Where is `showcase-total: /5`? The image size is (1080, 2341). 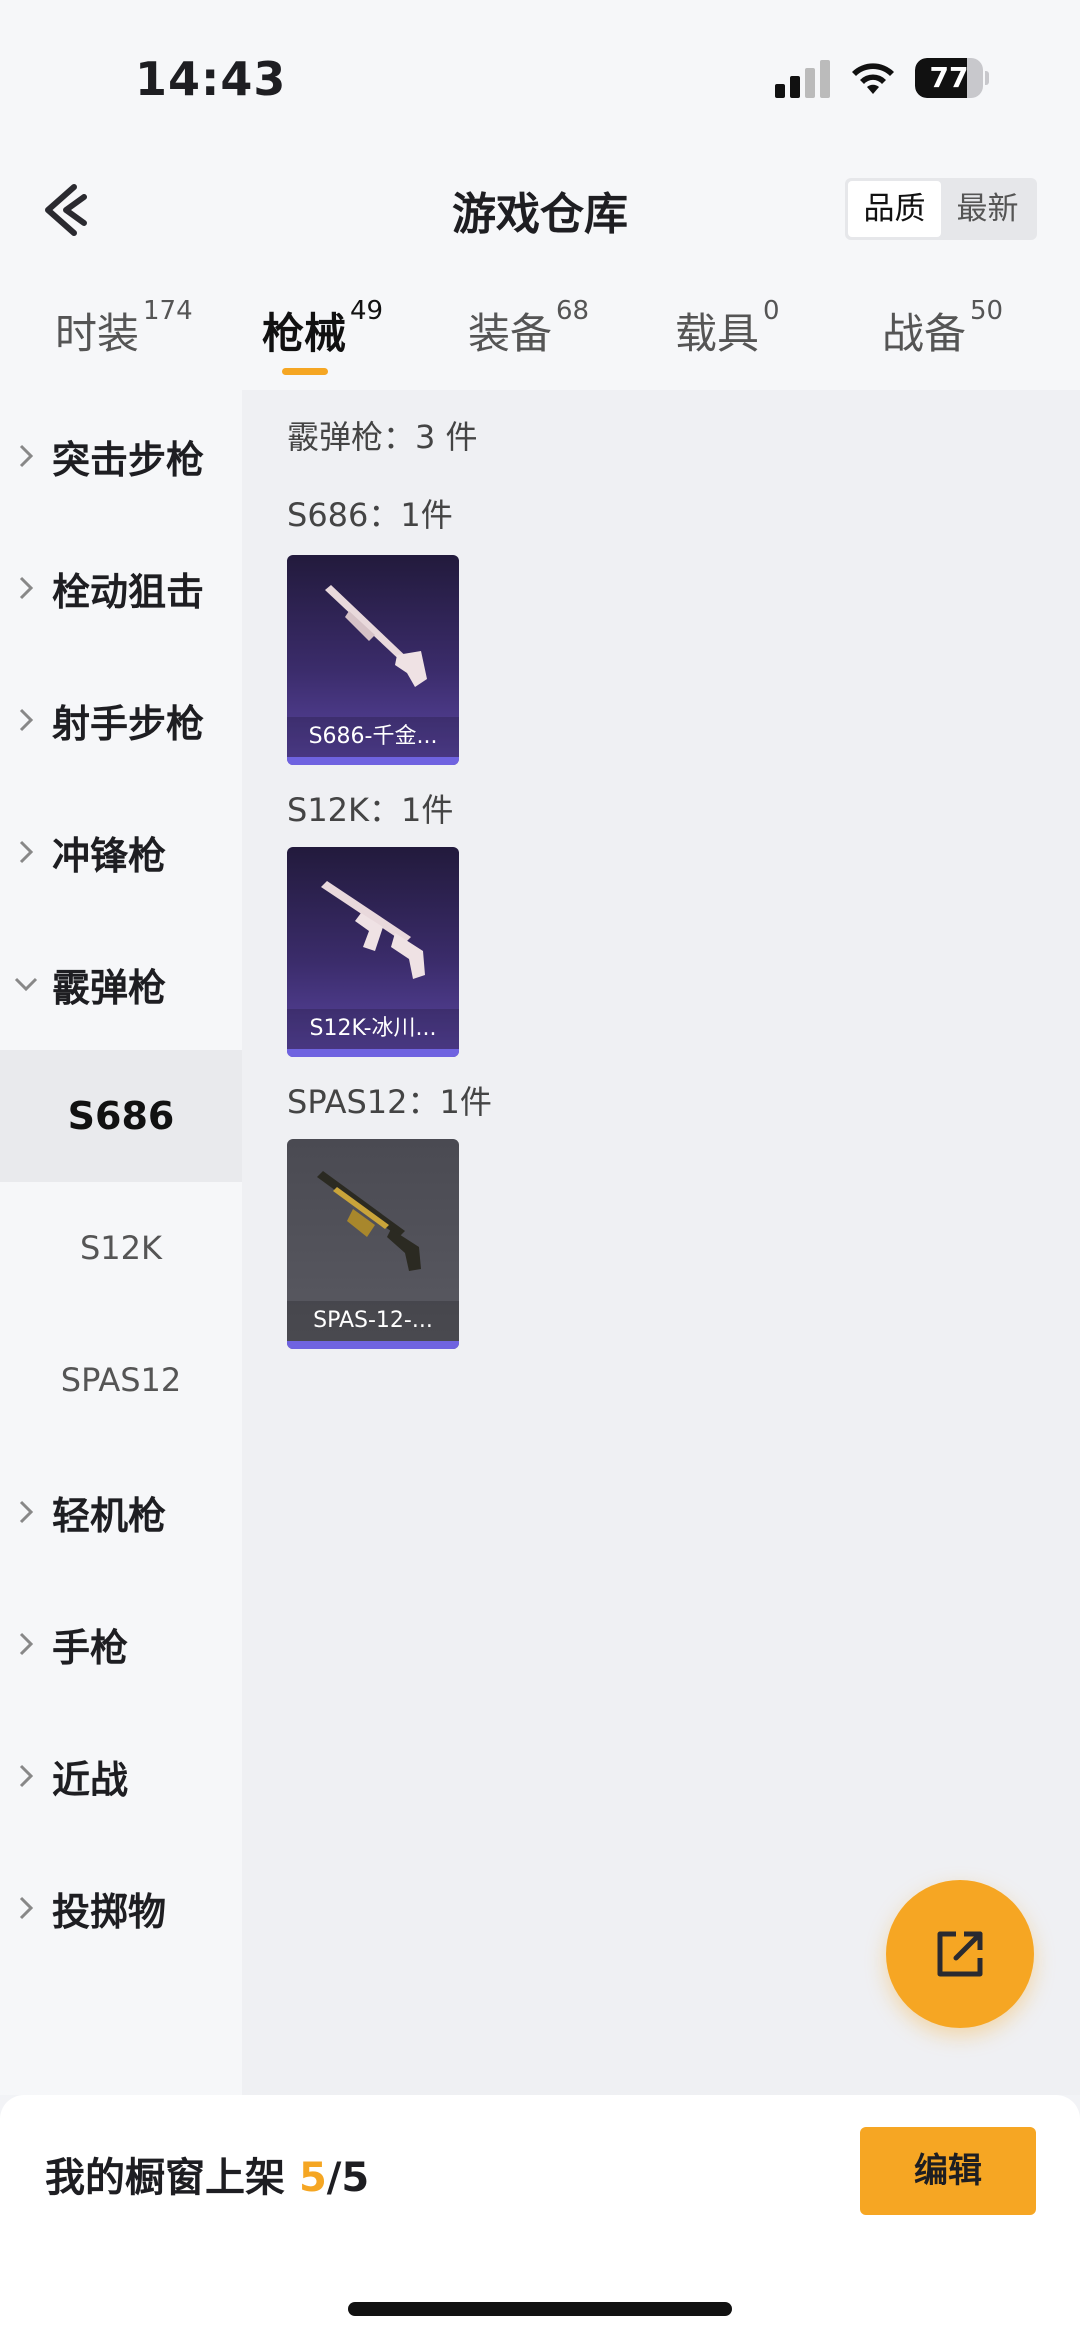
showcase-total: /5 is located at coordinates (348, 2178).